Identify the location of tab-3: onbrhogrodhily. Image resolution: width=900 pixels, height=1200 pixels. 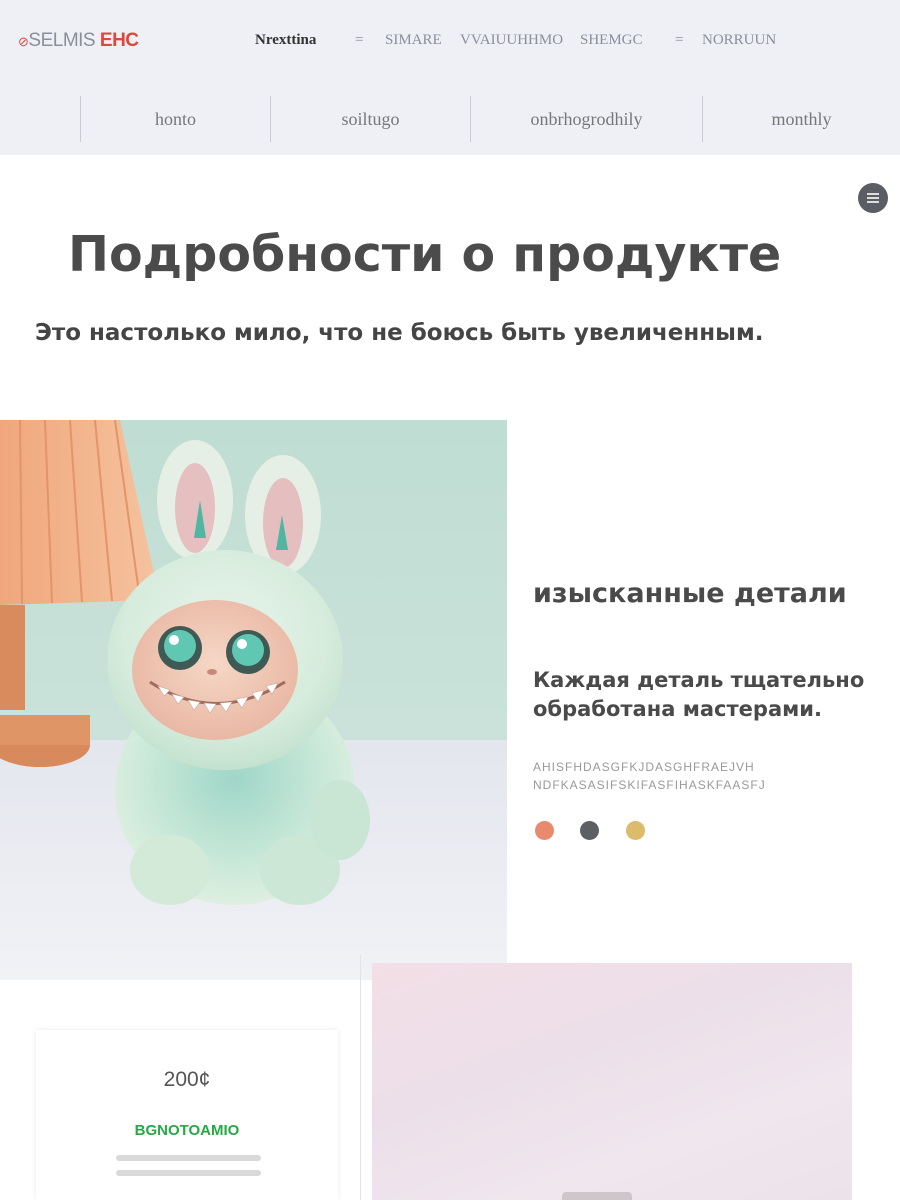
(586, 119).